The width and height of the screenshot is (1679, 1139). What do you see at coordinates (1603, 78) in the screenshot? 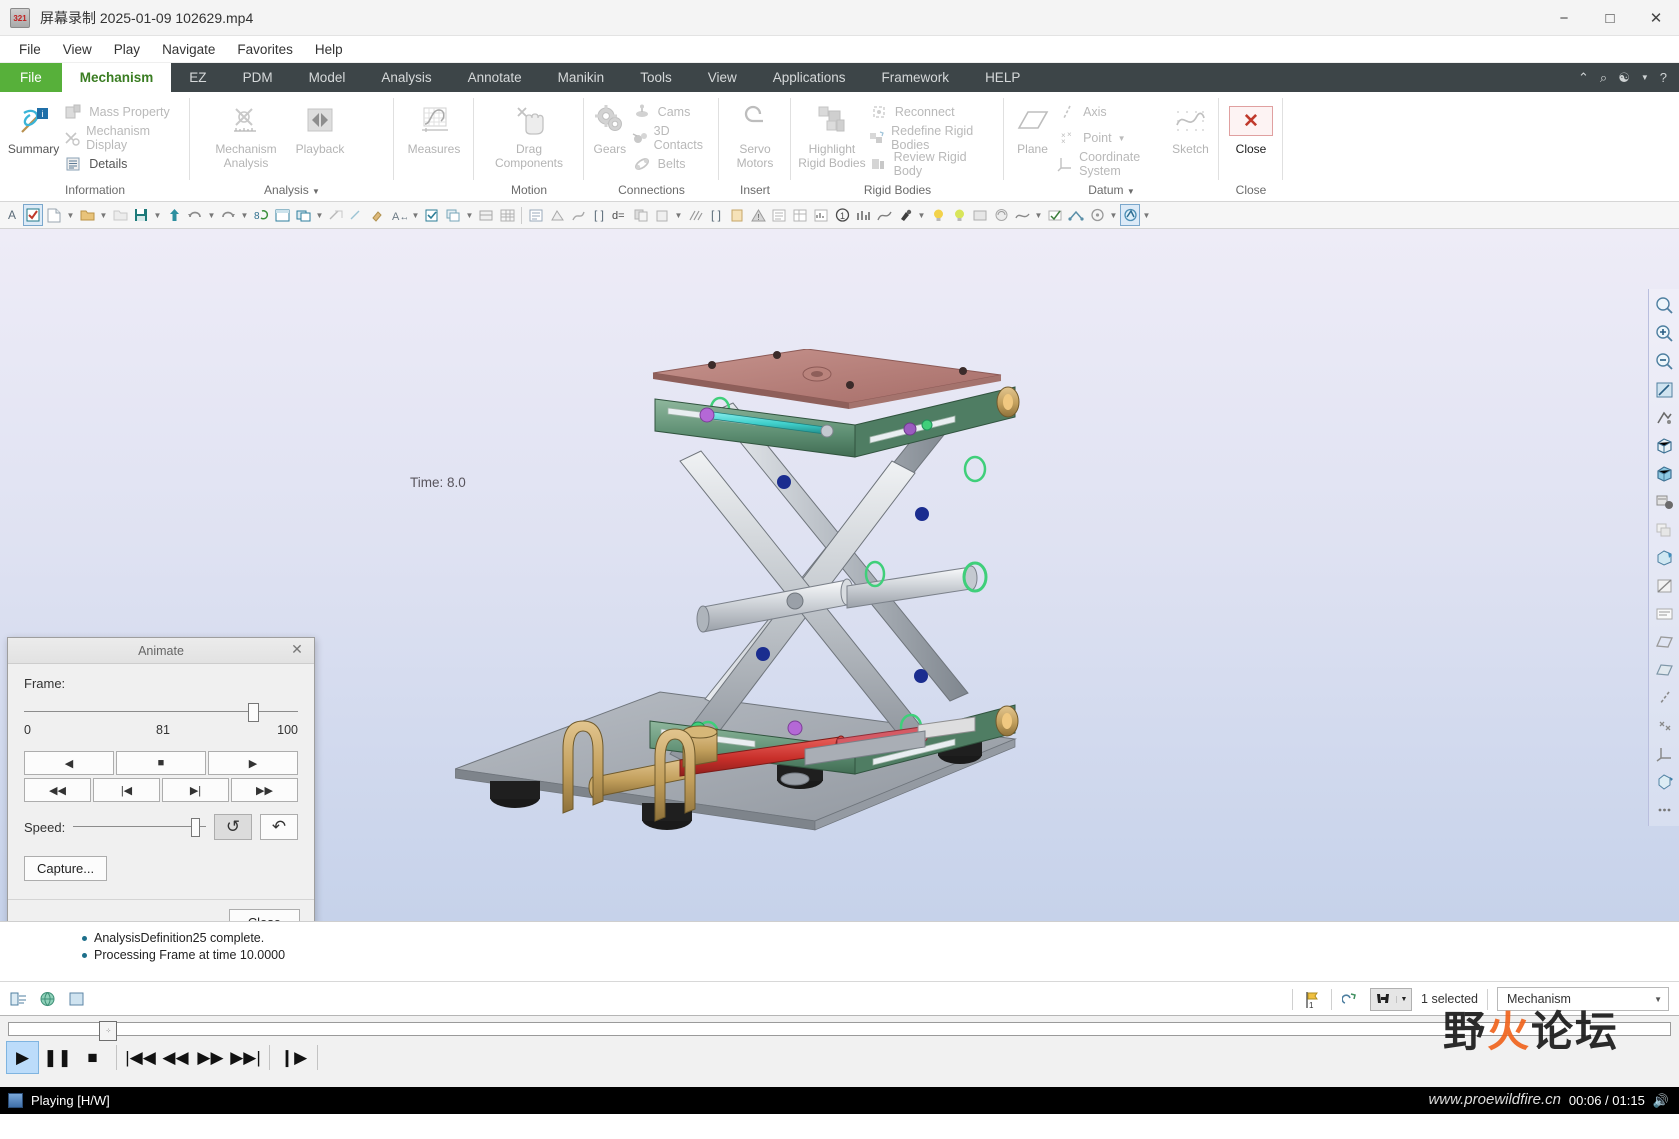
I see `search-icon: ⌕` at bounding box center [1603, 78].